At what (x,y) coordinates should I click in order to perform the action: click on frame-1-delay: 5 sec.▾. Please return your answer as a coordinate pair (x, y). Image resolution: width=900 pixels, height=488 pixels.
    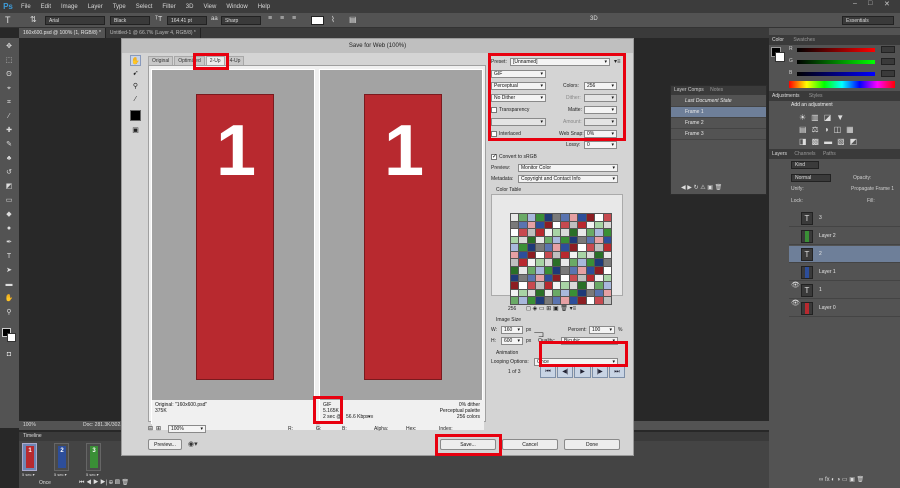
    Looking at the image, I should click on (28, 474).